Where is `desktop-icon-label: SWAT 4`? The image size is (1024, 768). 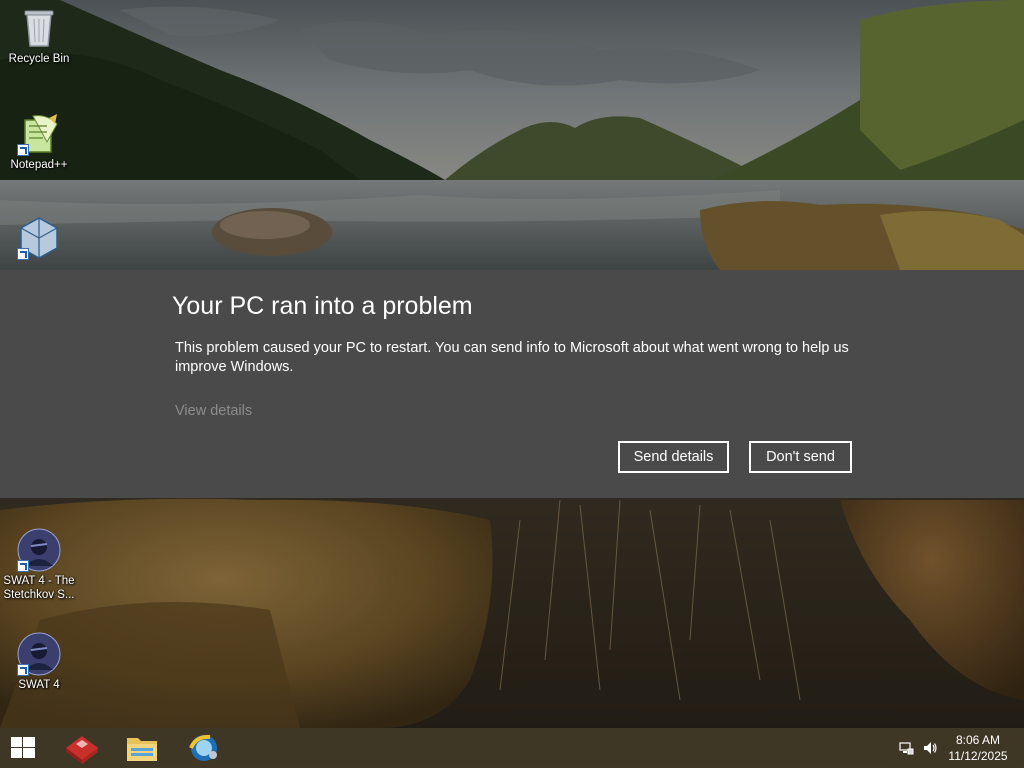
desktop-icon-label: SWAT 4 is located at coordinates (39, 685).